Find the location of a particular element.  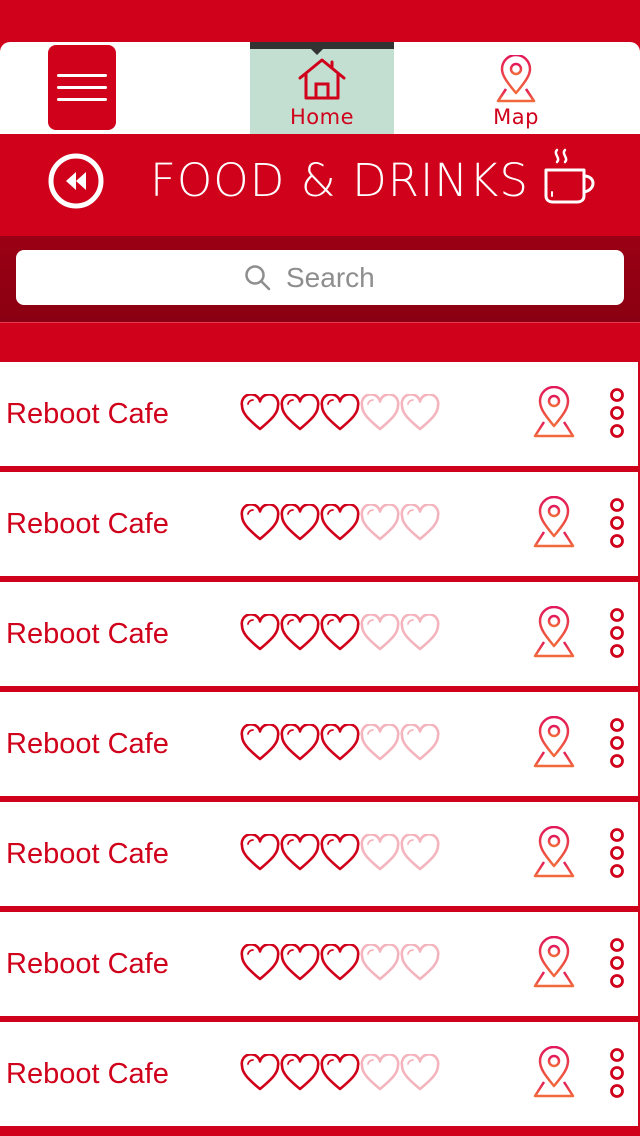

tab-home-label: Home is located at coordinates (321, 117).